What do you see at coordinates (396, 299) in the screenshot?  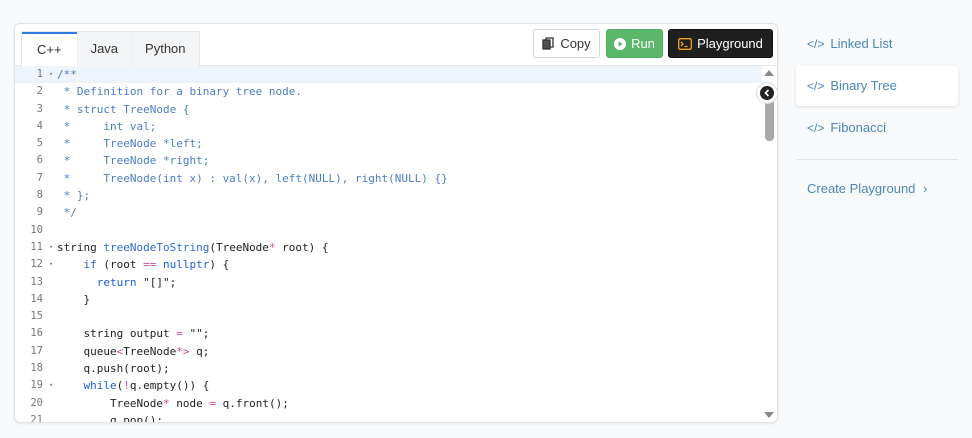 I see `code-line: 14 }` at bounding box center [396, 299].